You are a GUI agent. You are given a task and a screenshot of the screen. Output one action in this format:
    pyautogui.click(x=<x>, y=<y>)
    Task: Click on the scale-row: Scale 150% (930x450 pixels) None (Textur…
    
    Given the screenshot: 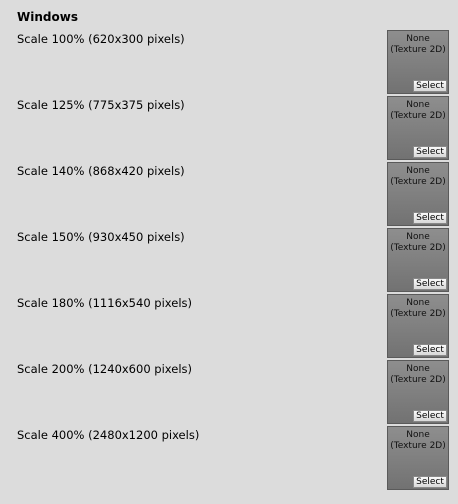 What is the action you would take?
    pyautogui.click(x=229, y=261)
    